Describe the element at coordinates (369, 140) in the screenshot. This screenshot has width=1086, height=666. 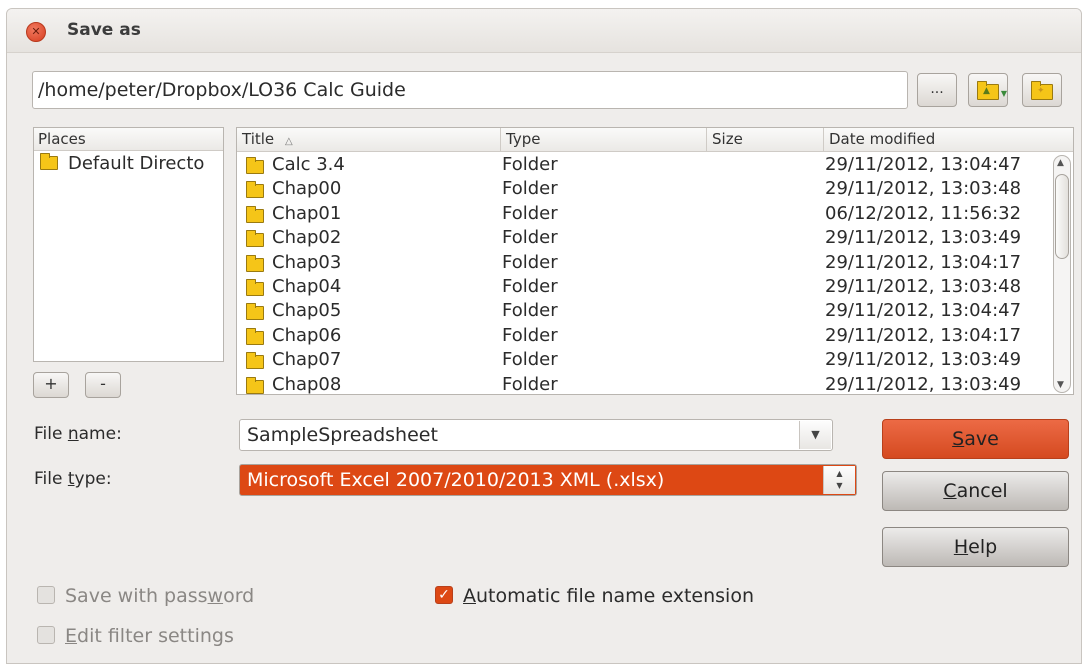
I see `column-header-title: Title △` at that location.